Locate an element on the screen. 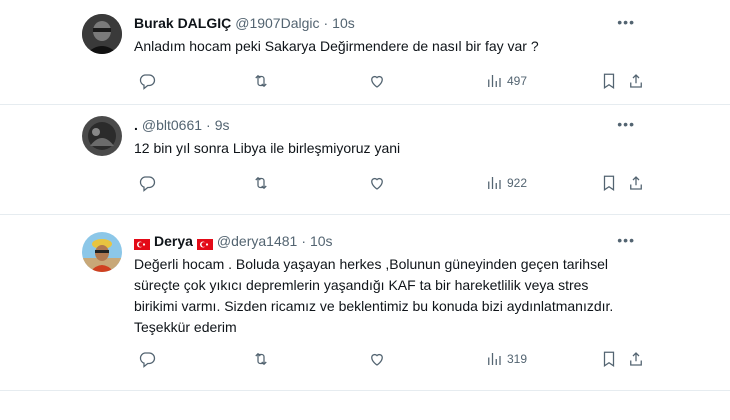 The height and width of the screenshot is (420, 730). user-handle: @1907Dalgic is located at coordinates (277, 23).